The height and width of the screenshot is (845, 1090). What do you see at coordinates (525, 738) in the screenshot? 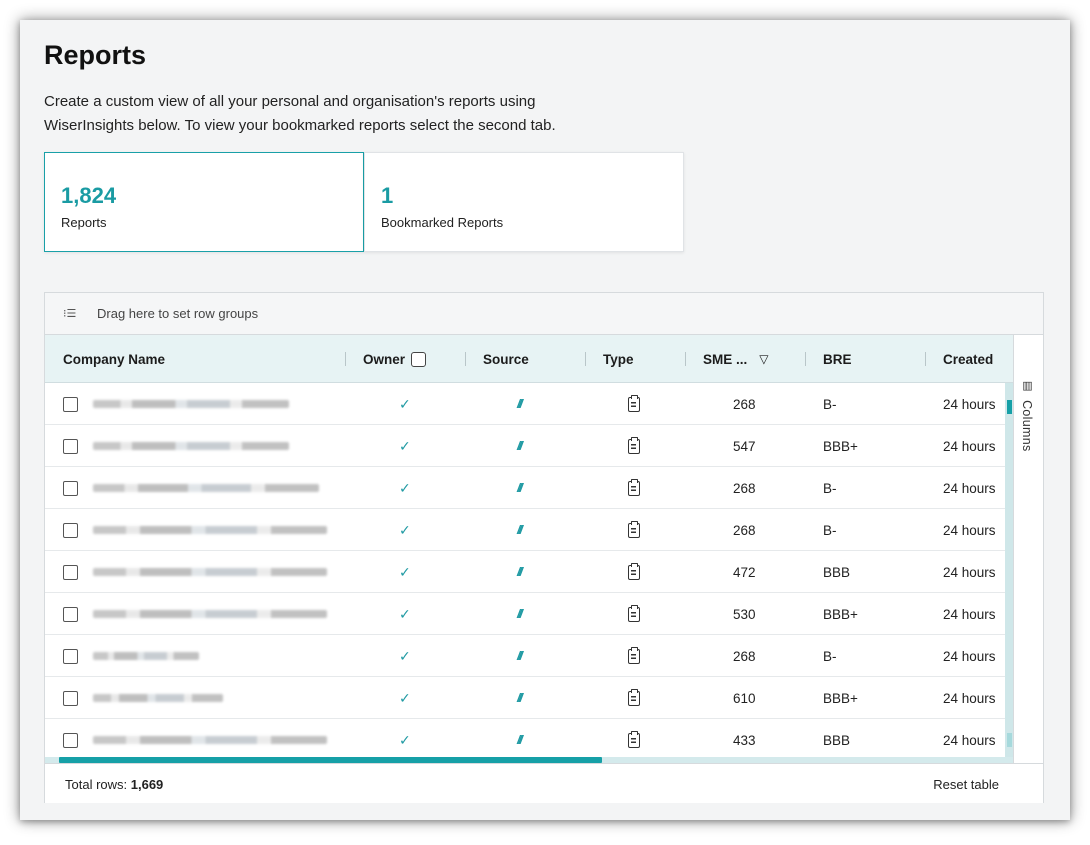
I see `table-row: ✓ /// 433 BBB 24 hours` at bounding box center [525, 738].